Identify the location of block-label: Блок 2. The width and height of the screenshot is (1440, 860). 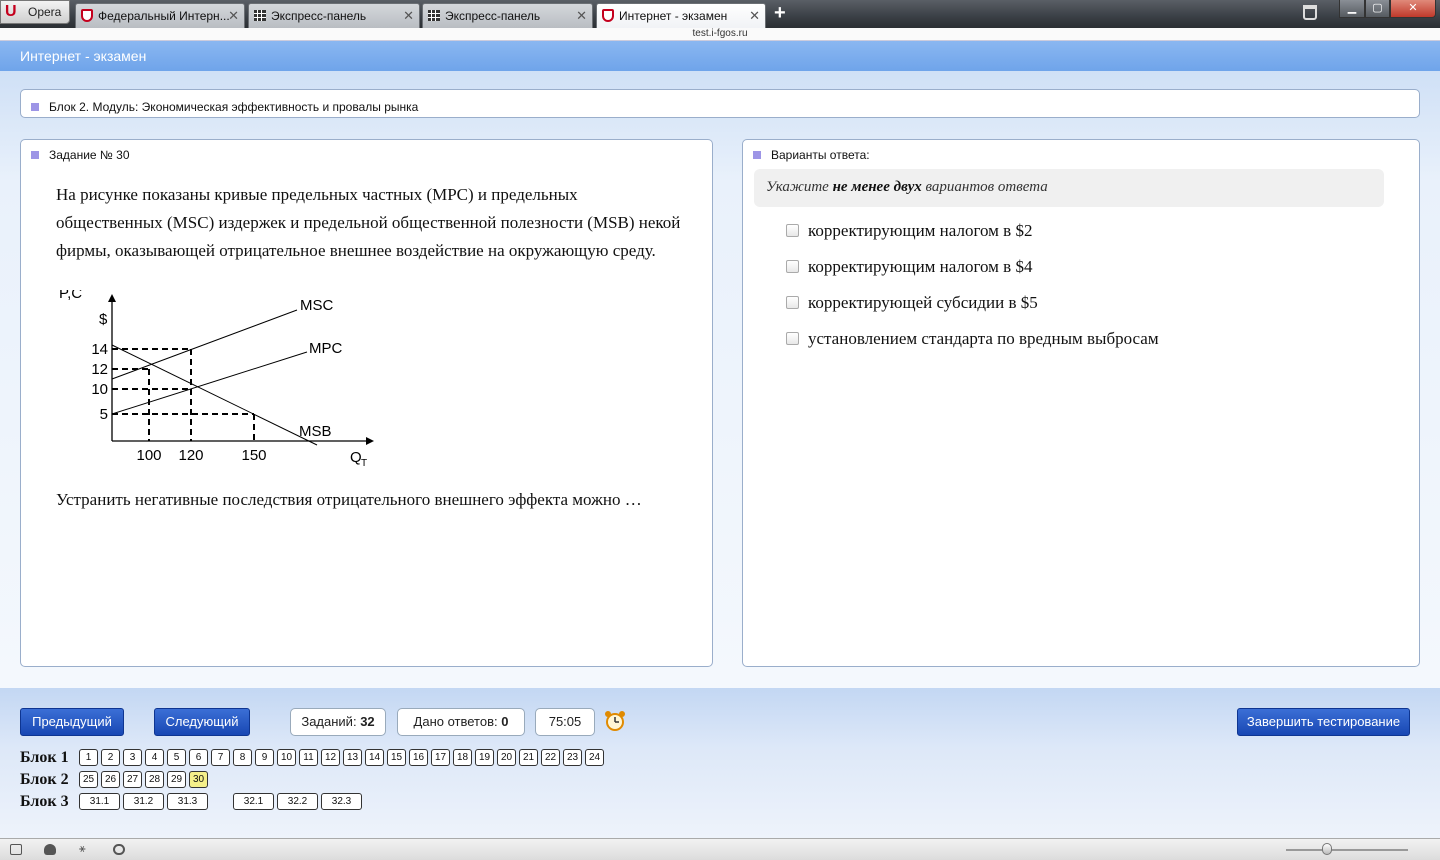
(44, 779).